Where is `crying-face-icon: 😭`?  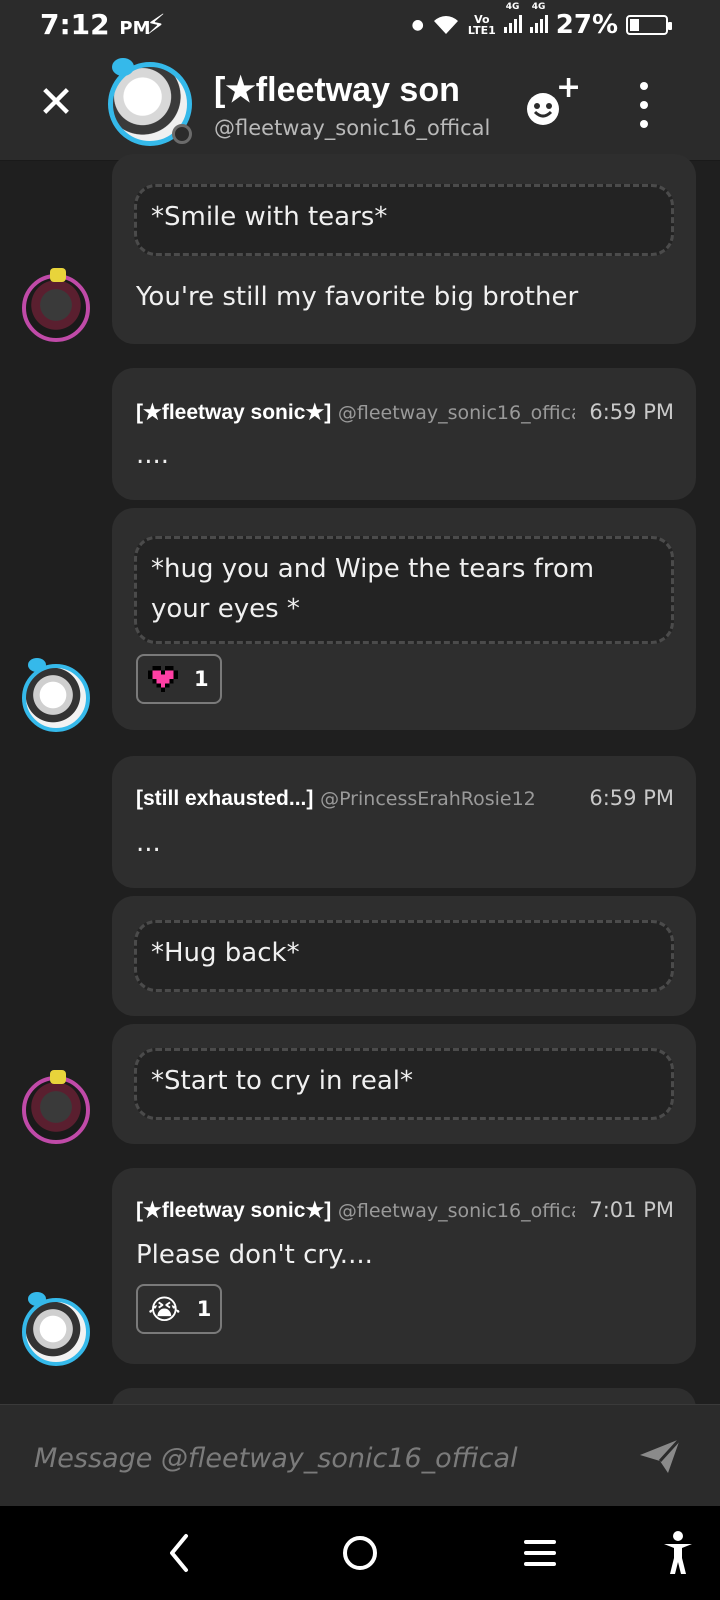 crying-face-icon: 😭 is located at coordinates (164, 1309).